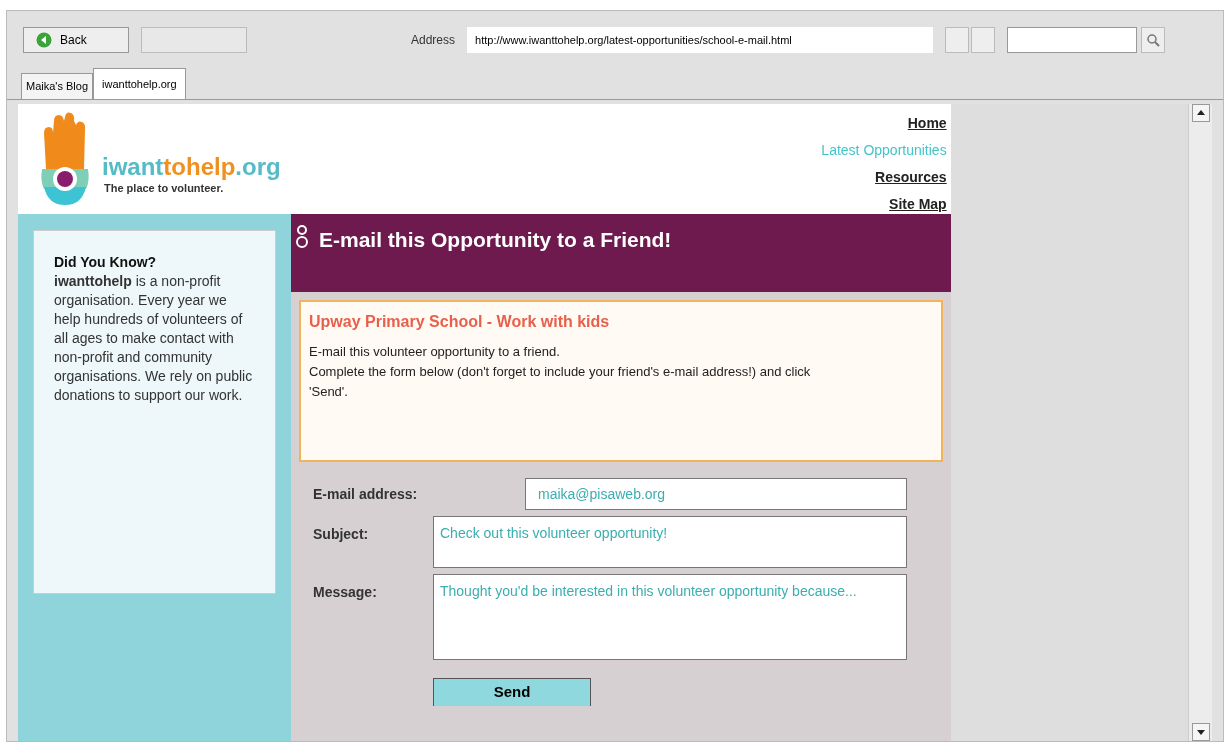 This screenshot has height=742, width=1230. What do you see at coordinates (1200, 113) in the screenshot?
I see `scroll-up-icon` at bounding box center [1200, 113].